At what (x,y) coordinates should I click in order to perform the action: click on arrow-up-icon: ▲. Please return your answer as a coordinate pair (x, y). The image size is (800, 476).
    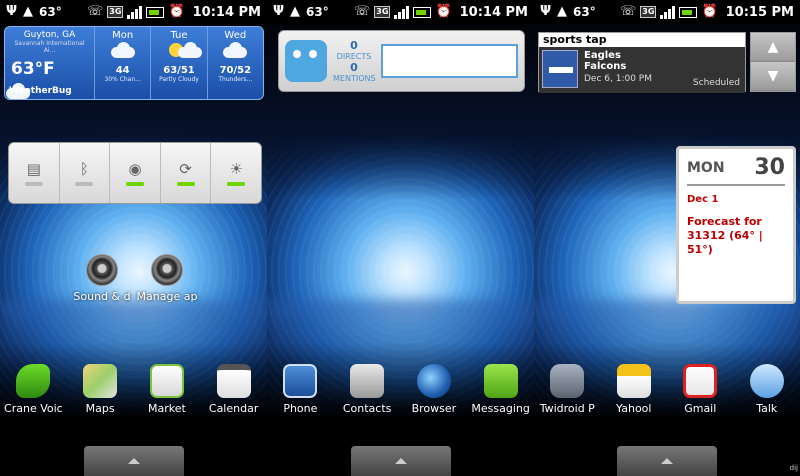
    Looking at the image, I should click on (773, 47).